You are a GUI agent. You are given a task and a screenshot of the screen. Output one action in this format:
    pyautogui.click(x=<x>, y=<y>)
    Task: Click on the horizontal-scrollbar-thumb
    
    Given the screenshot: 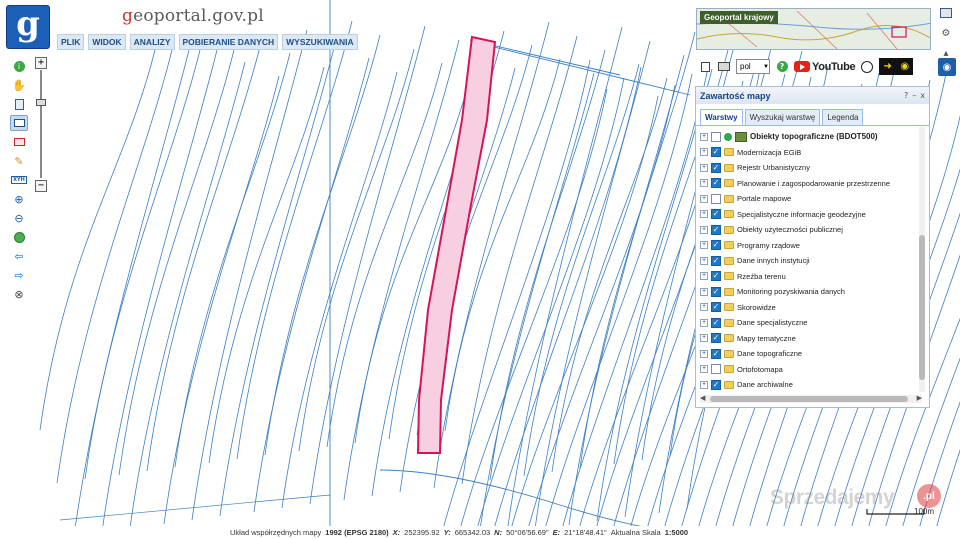 What is the action you would take?
    pyautogui.click(x=809, y=399)
    